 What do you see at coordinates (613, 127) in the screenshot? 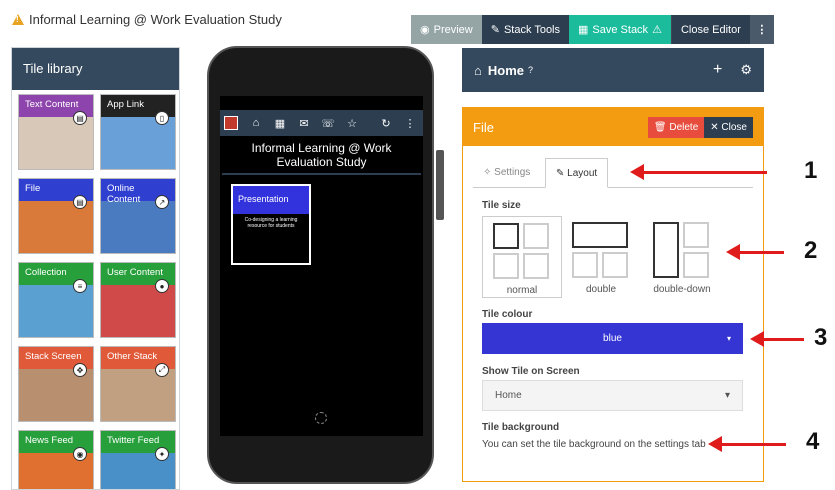
I see `file-panel-header: File 🗑 Delete ✕ Close` at bounding box center [613, 127].